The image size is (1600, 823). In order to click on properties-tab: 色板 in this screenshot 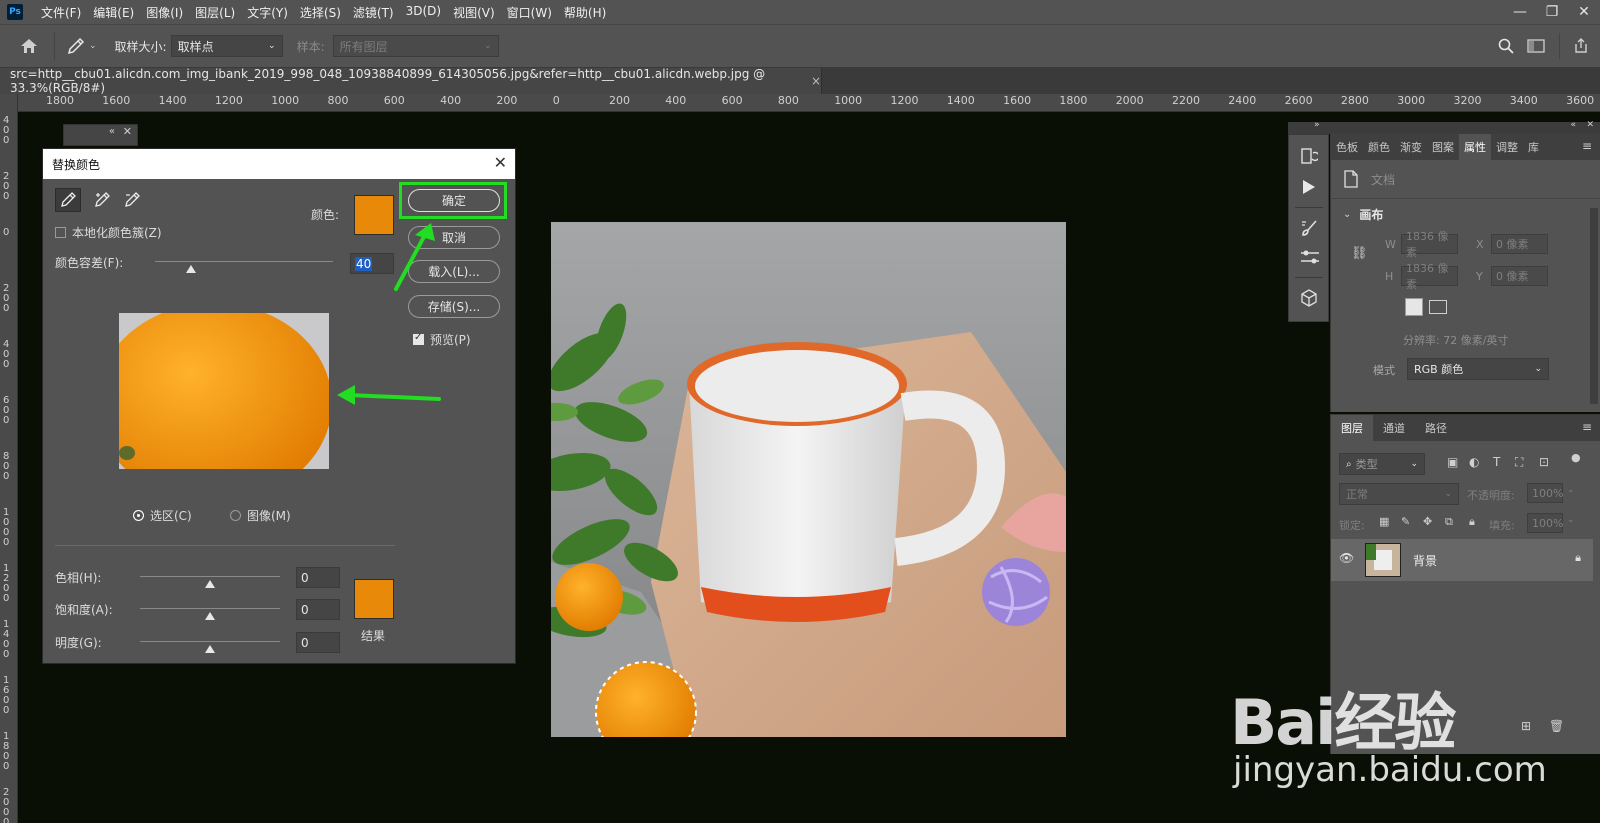, I will do `click(1347, 147)`.